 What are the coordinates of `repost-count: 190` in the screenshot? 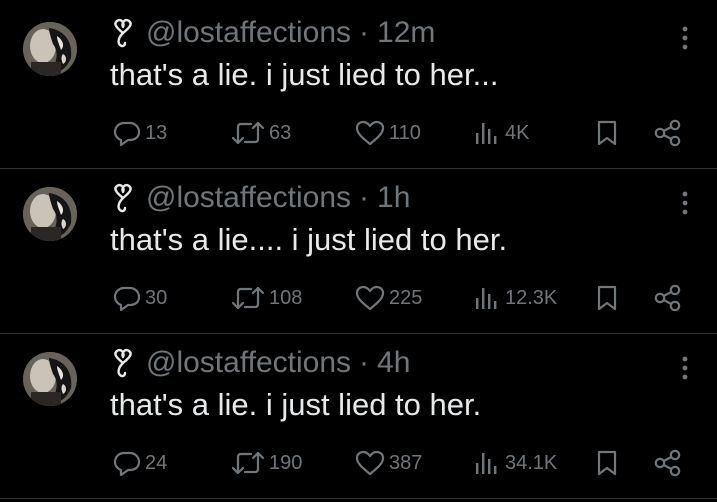 It's located at (286, 462).